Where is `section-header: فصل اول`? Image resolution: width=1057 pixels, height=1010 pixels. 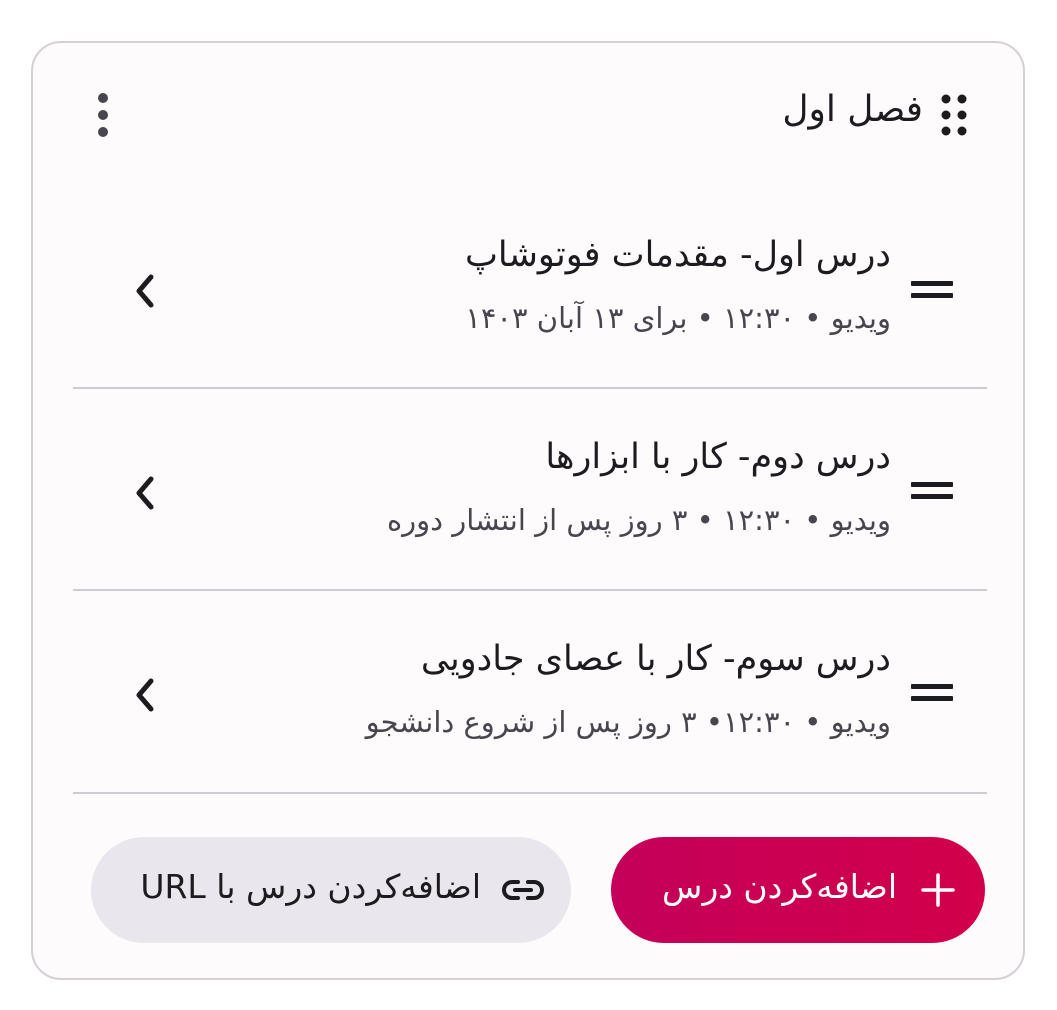
section-header: فصل اول is located at coordinates (528, 118).